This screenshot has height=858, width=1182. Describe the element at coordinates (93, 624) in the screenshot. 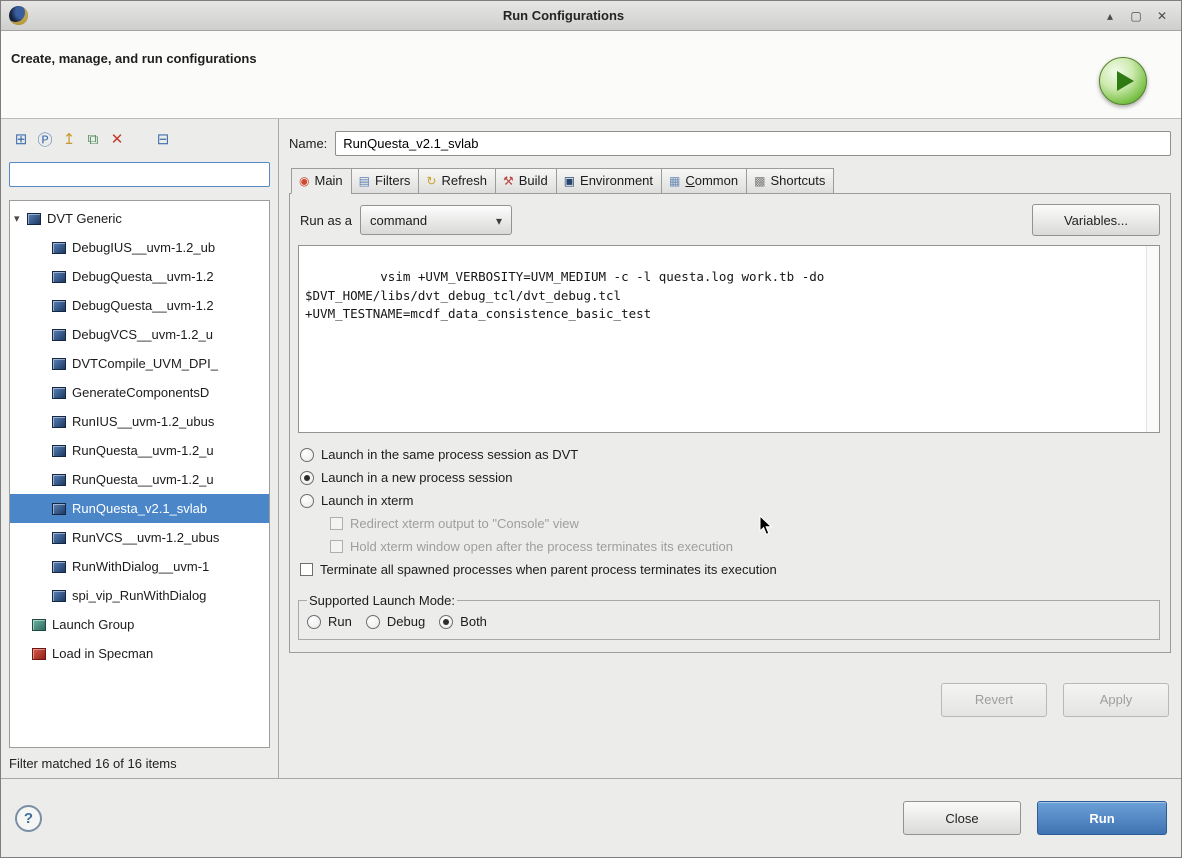

I see `tree-item-label: Launch Group` at that location.